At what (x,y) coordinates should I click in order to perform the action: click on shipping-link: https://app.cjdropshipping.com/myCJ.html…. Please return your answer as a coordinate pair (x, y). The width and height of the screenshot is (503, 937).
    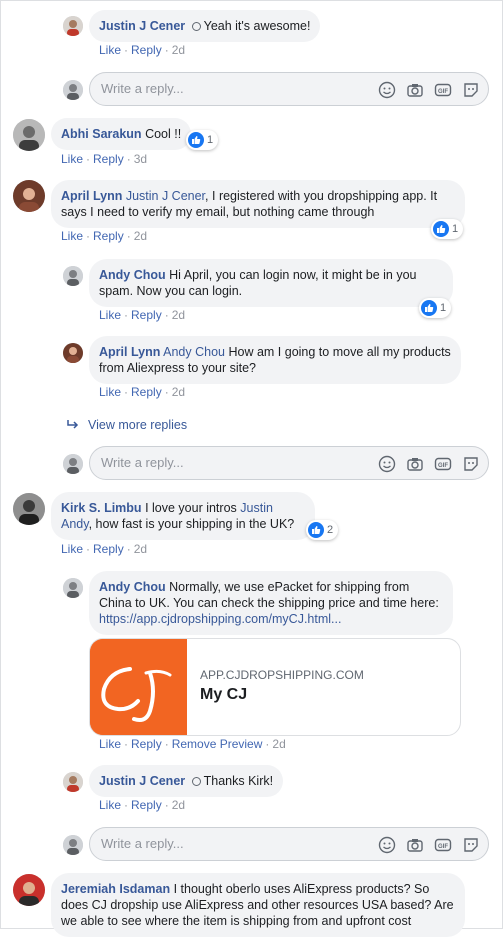
    Looking at the image, I should click on (220, 619).